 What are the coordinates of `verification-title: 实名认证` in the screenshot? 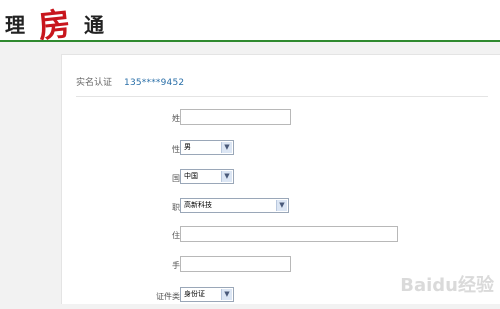 It's located at (94, 83).